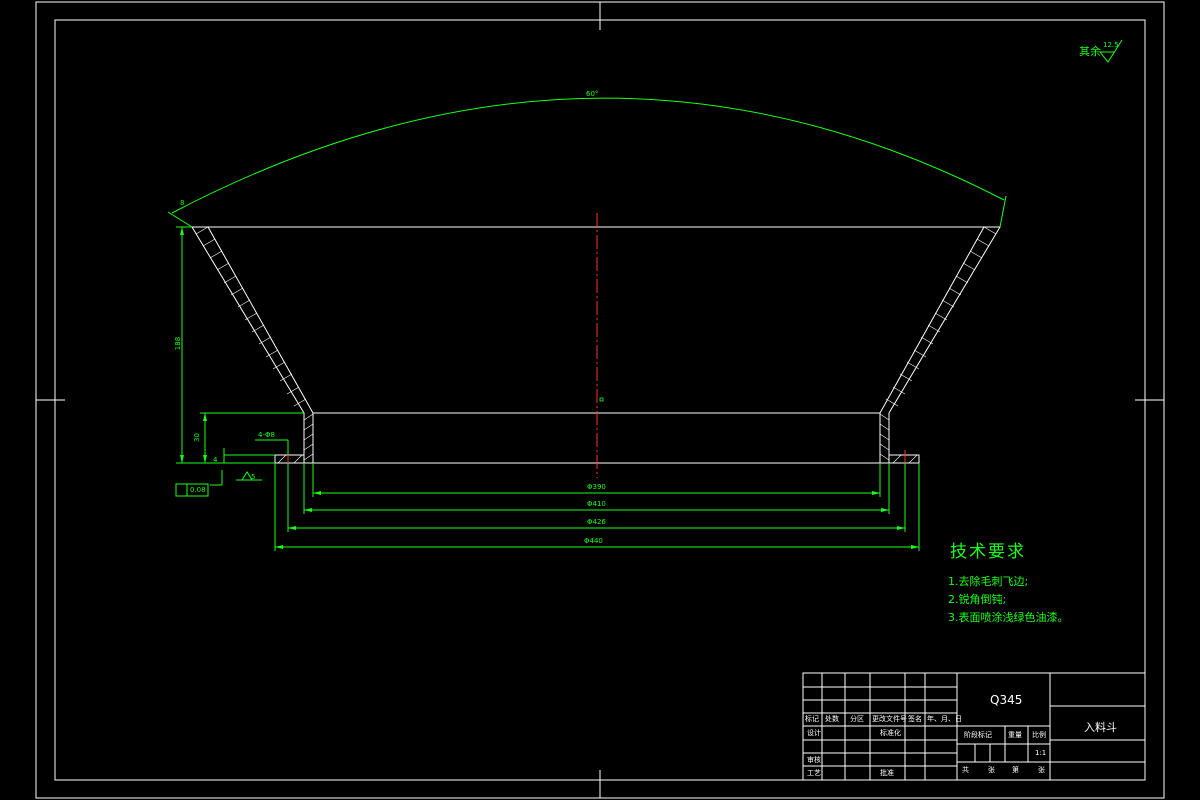 The height and width of the screenshot is (800, 1200). Describe the element at coordinates (1100, 727) in the screenshot. I see `part-name-text: 入料斗` at that location.